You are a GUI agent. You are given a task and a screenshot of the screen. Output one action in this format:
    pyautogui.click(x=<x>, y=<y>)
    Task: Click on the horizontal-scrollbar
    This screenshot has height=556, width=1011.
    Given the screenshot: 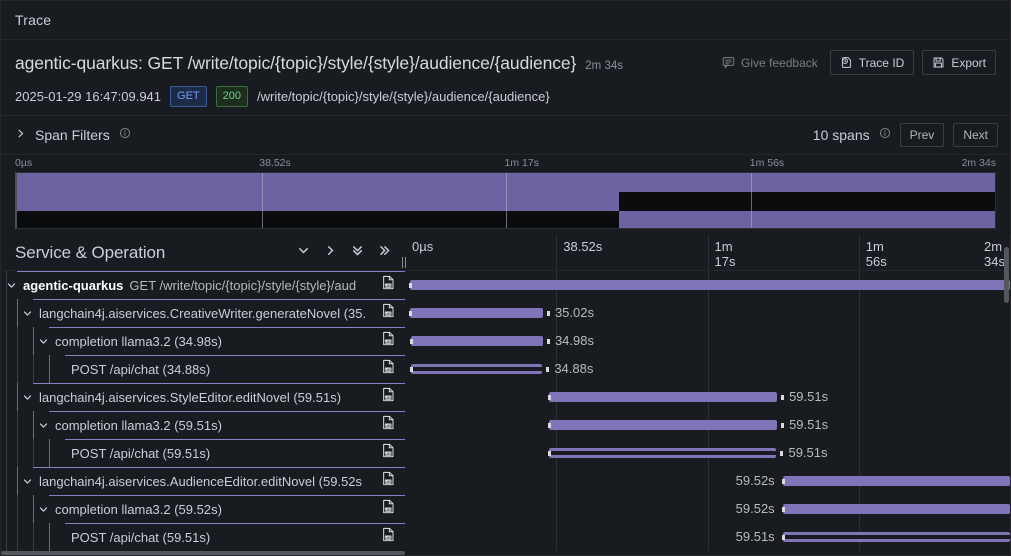 What is the action you would take?
    pyautogui.click(x=203, y=553)
    